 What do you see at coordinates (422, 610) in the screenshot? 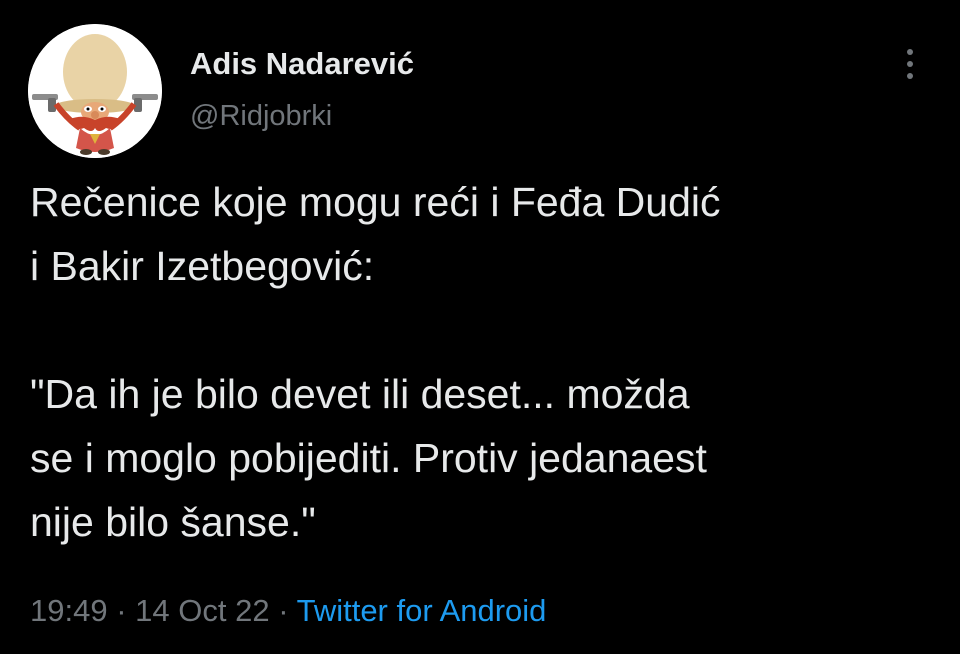
I see `tweet-source-link: Twitter for Android` at bounding box center [422, 610].